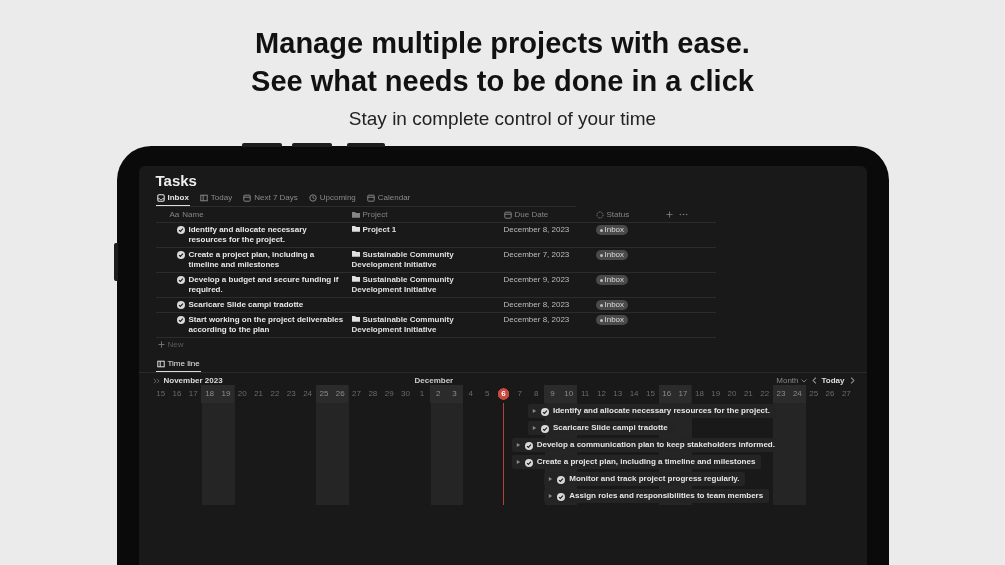 The image size is (1005, 565). I want to click on clock-icon, so click(312, 197).